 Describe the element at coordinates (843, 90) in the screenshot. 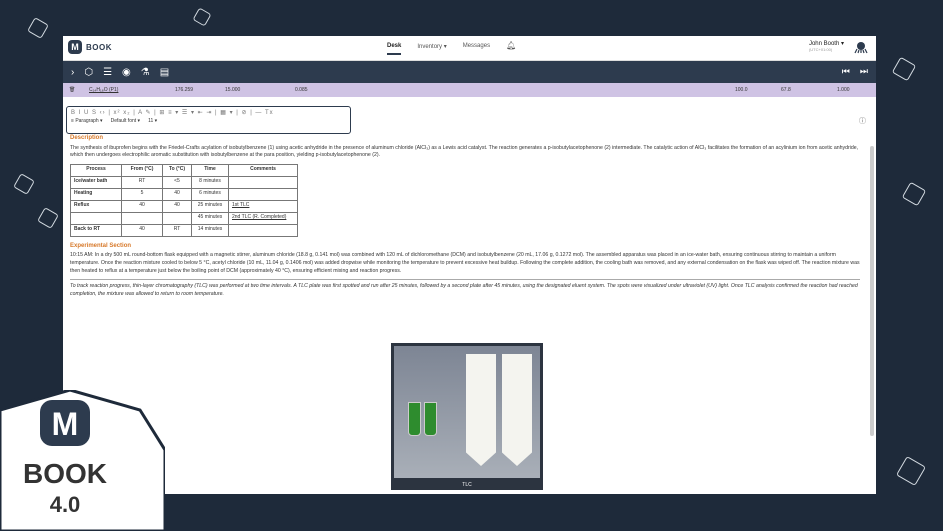

I see `compound-v: 1.000` at that location.